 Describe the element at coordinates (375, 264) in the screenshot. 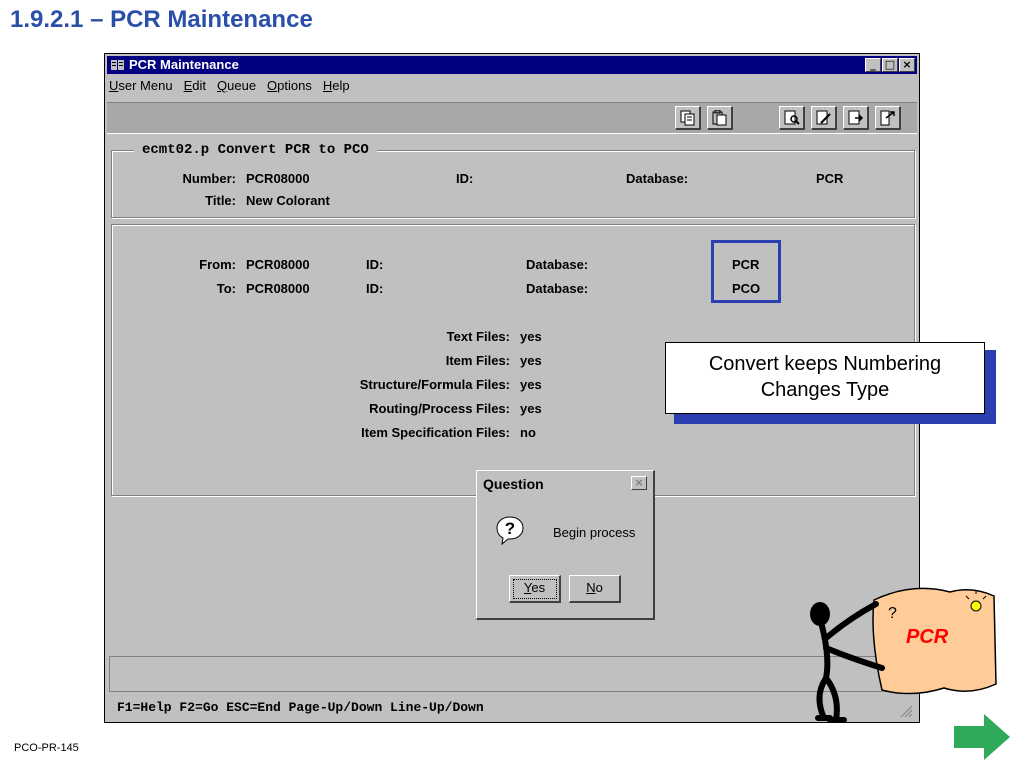

I see `from-id-label: ID:` at that location.